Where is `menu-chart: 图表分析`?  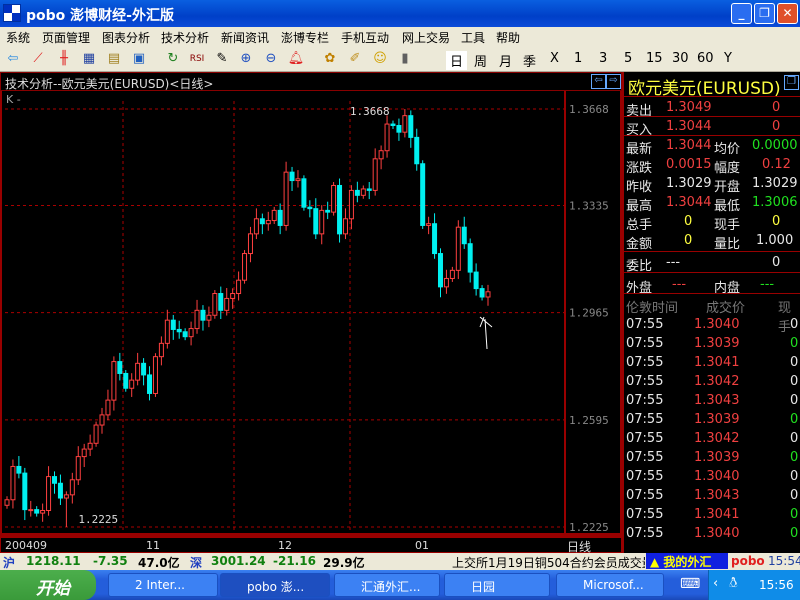 menu-chart: 图表分析 is located at coordinates (126, 37).